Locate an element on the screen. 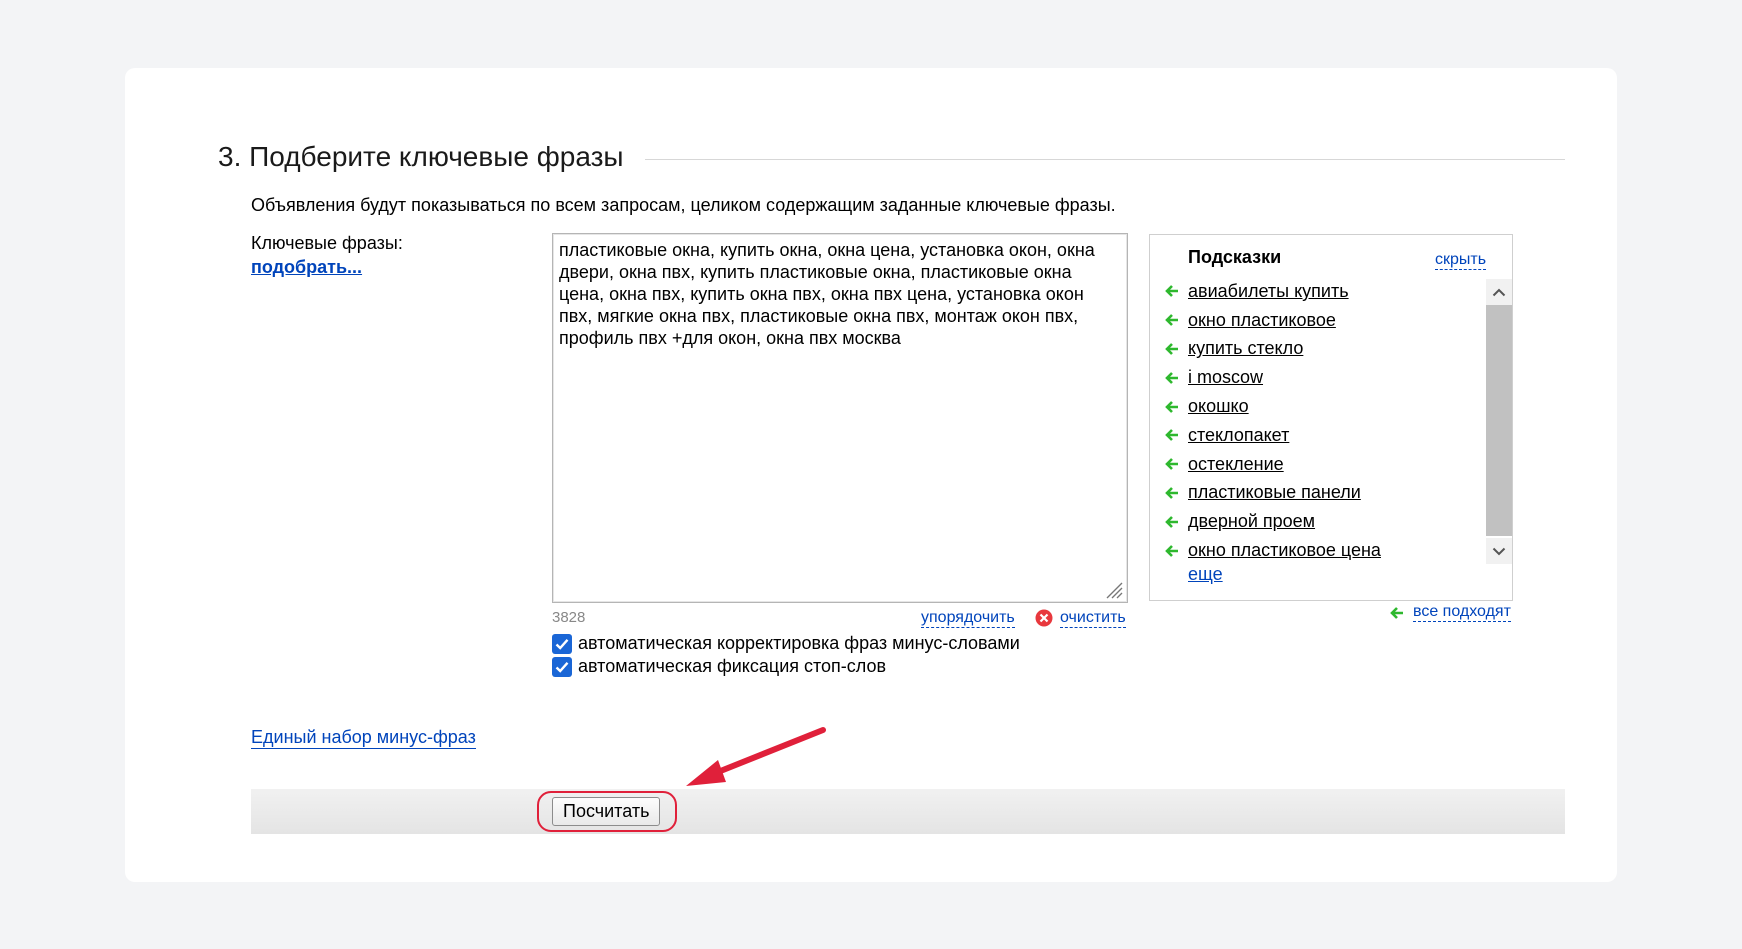  autocorrect-checkbox is located at coordinates (562, 643).